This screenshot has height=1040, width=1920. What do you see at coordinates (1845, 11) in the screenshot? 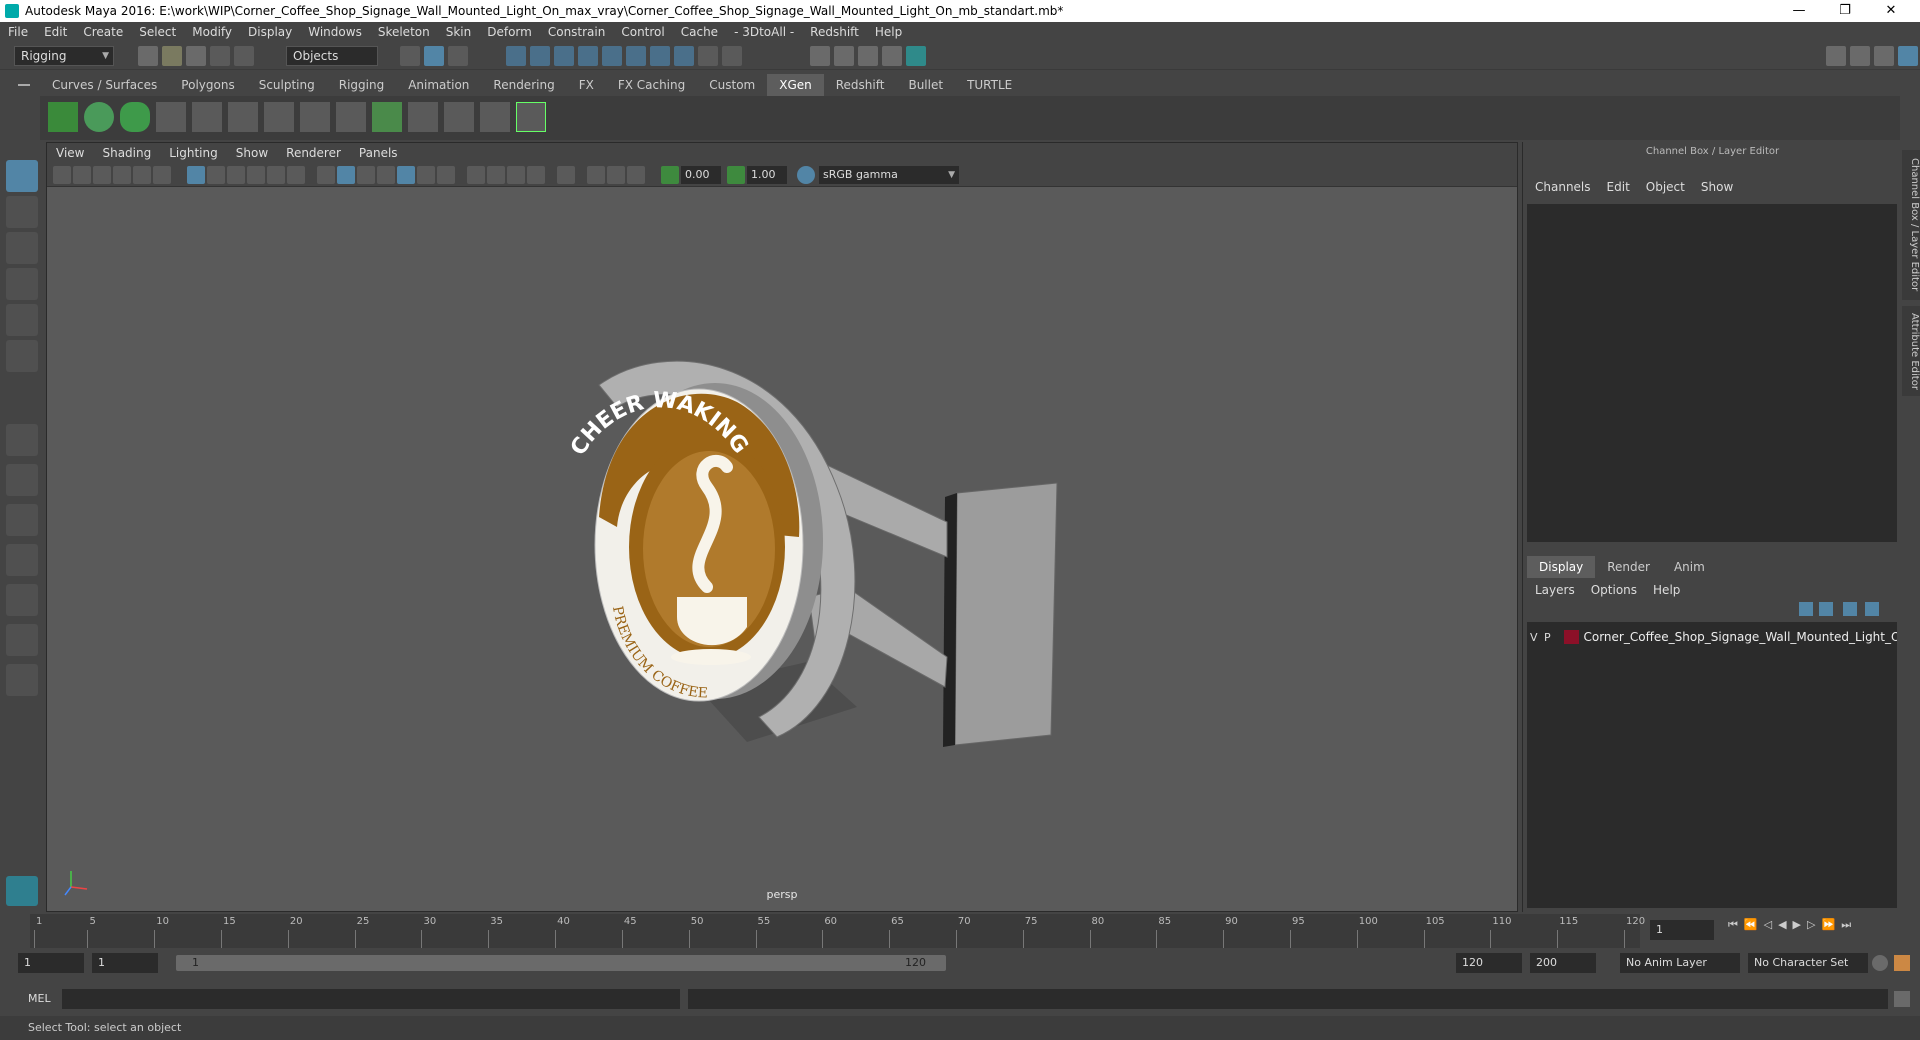
I see `restore-button: ❐` at bounding box center [1845, 11].